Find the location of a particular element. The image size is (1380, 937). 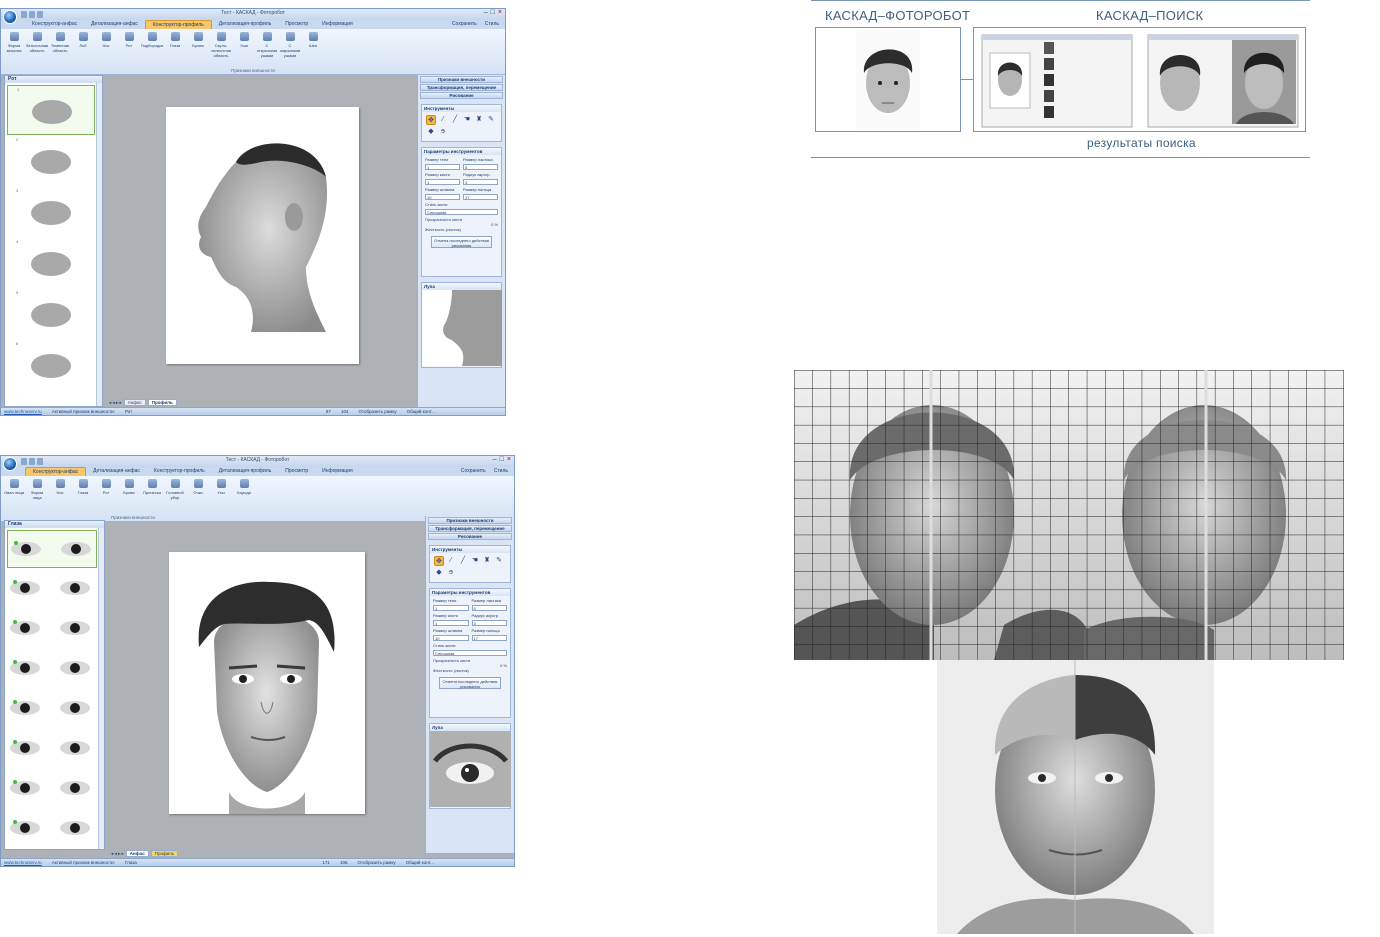

stamp-icon: ♜ is located at coordinates (487, 561).